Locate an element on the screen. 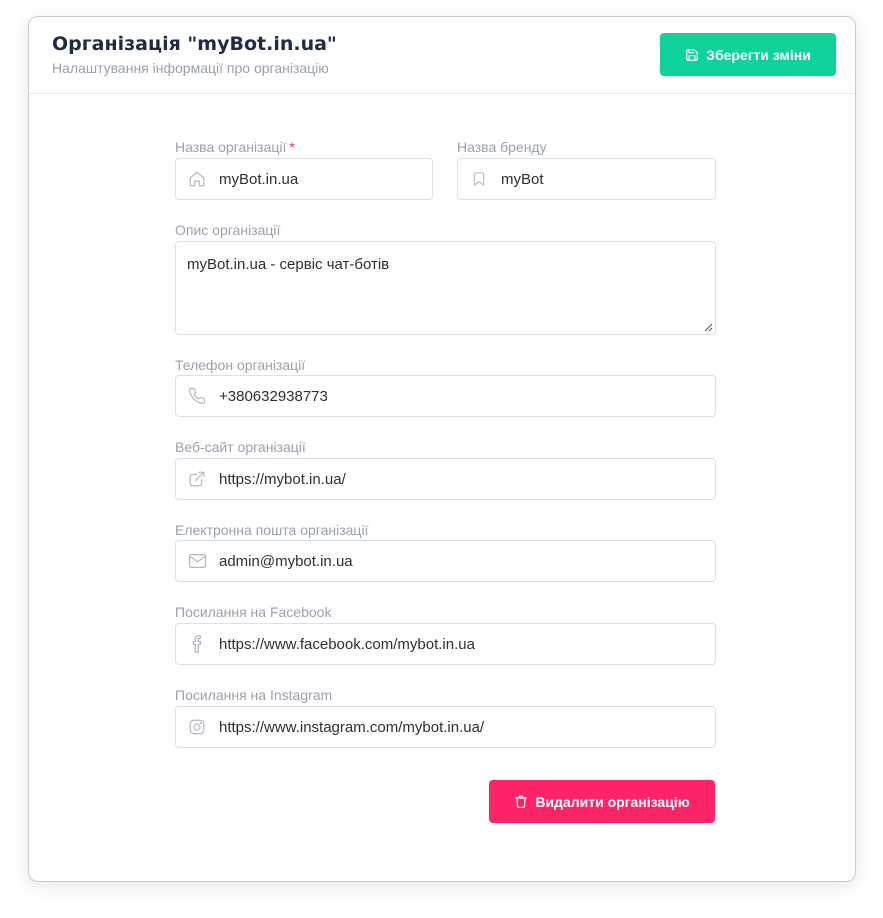 The height and width of the screenshot is (918, 883). delete-organization-button: Видалити організацію is located at coordinates (602, 801).